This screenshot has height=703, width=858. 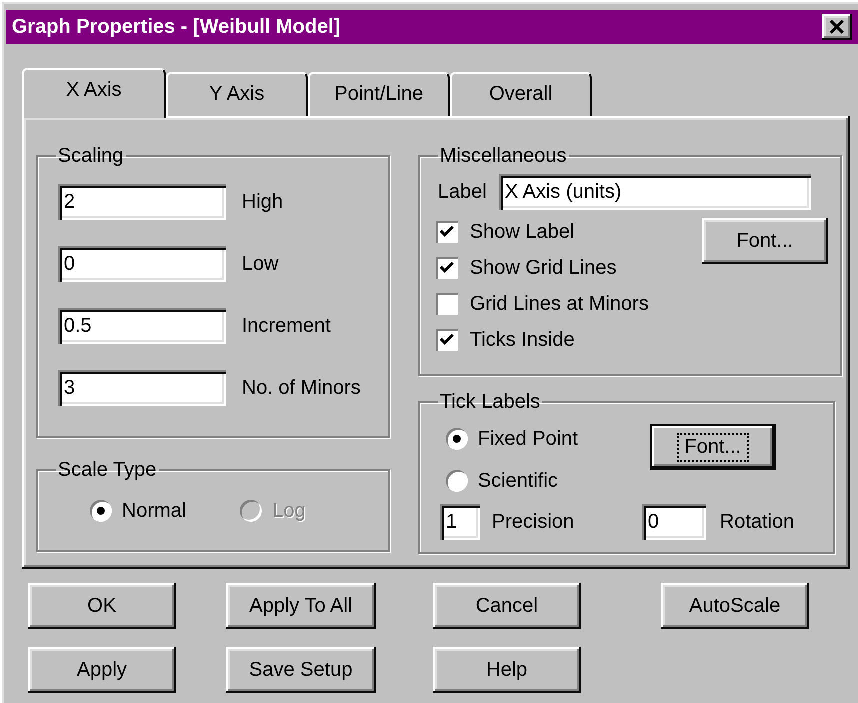 I want to click on radio-label: Scientific, so click(x=518, y=481).